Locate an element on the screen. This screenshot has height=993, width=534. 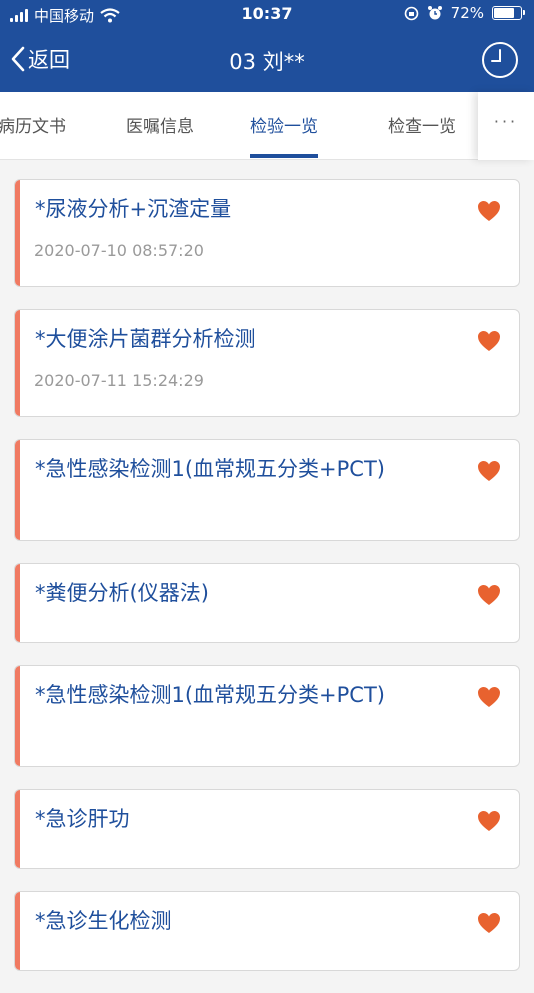
tab-label: 检查一览 is located at coordinates (422, 127).